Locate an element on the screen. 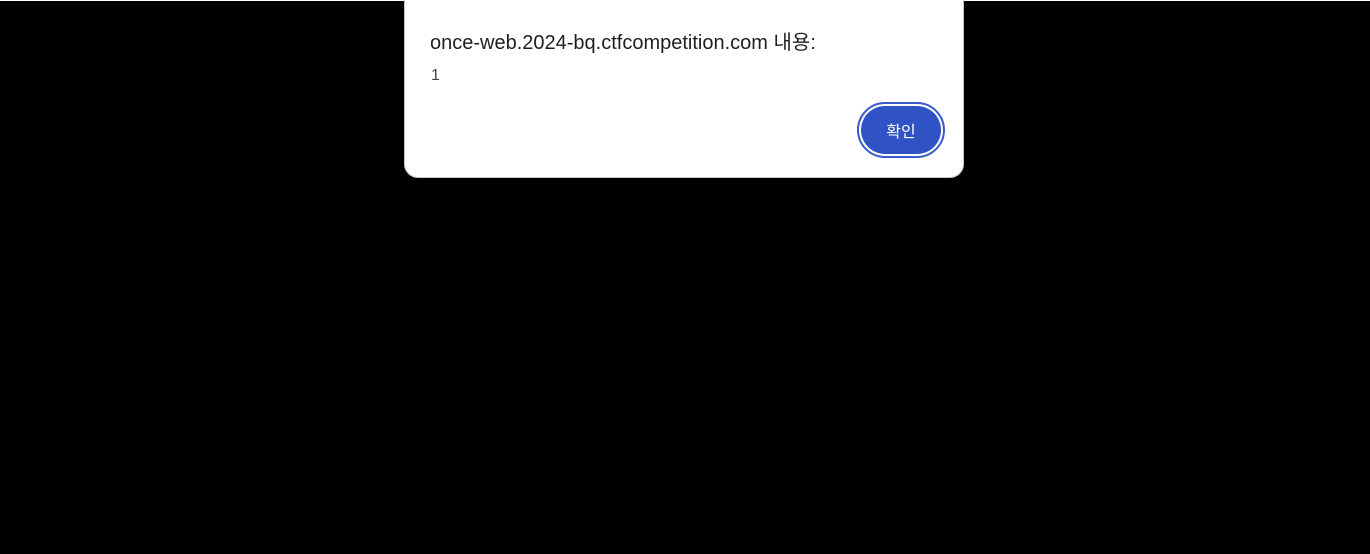 The image size is (1370, 554). dialog-title: once-web.2024-bq.ctfcompetition.com 내용: is located at coordinates (623, 43).